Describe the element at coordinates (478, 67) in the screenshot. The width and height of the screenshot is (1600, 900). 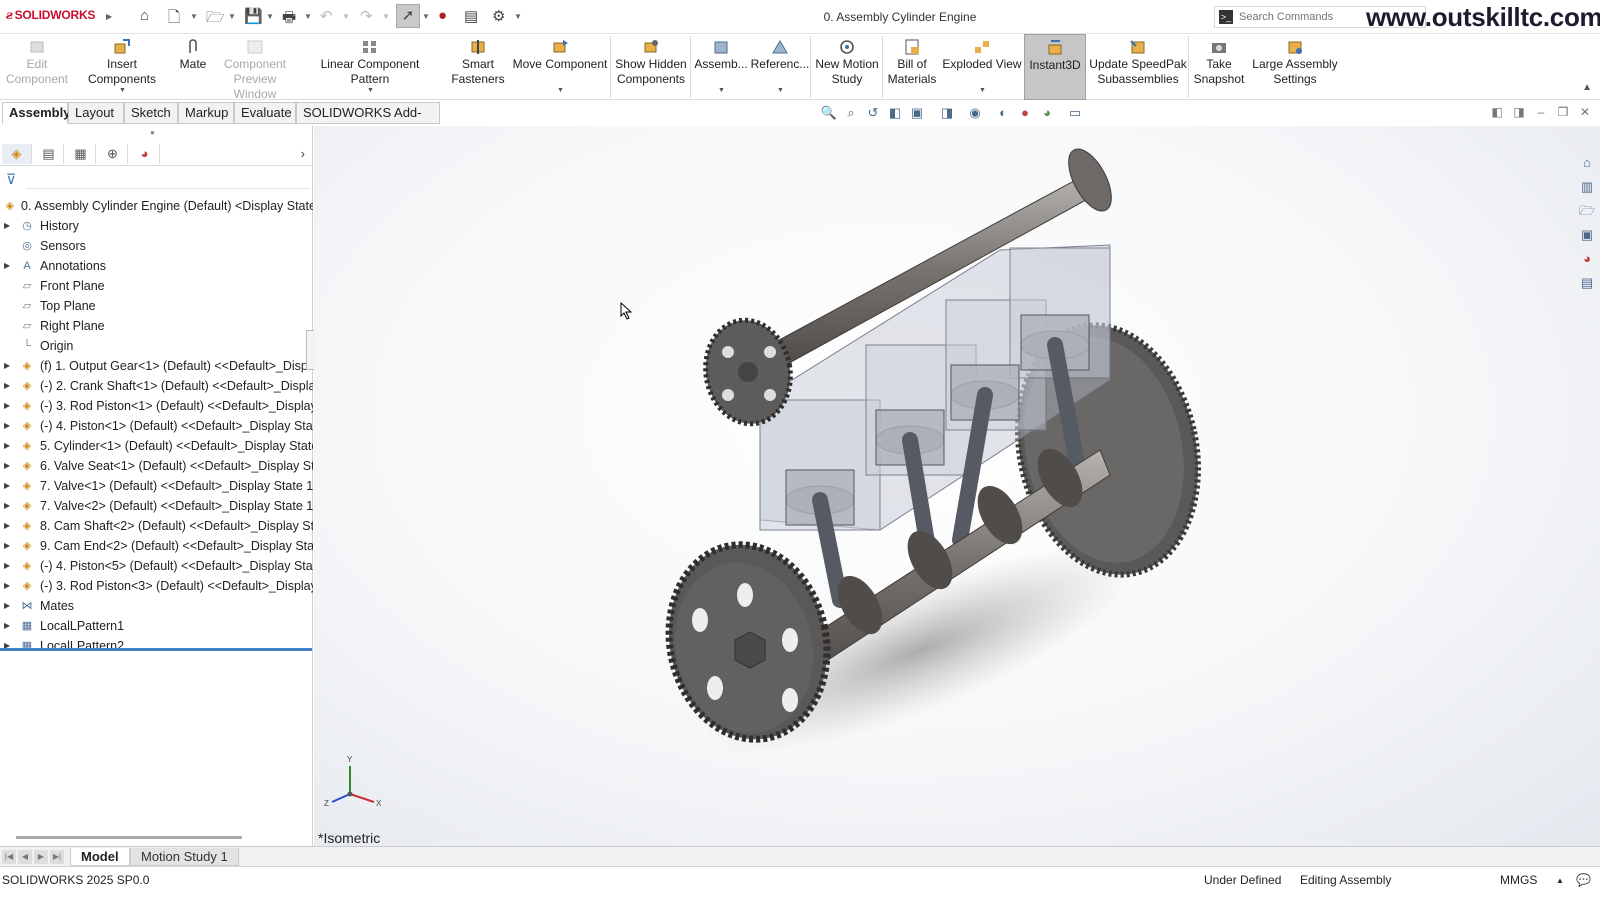
I see `smart-fasteners-button: Smart Fasteners` at that location.